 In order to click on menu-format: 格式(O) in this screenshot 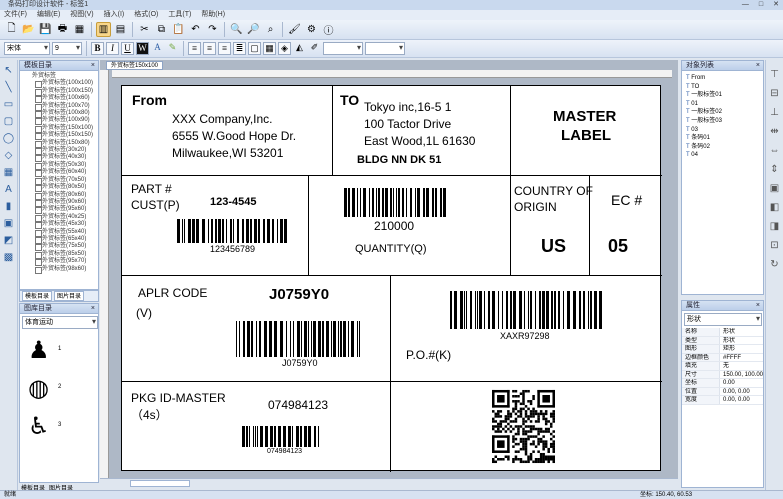, I will do `click(146, 15)`.